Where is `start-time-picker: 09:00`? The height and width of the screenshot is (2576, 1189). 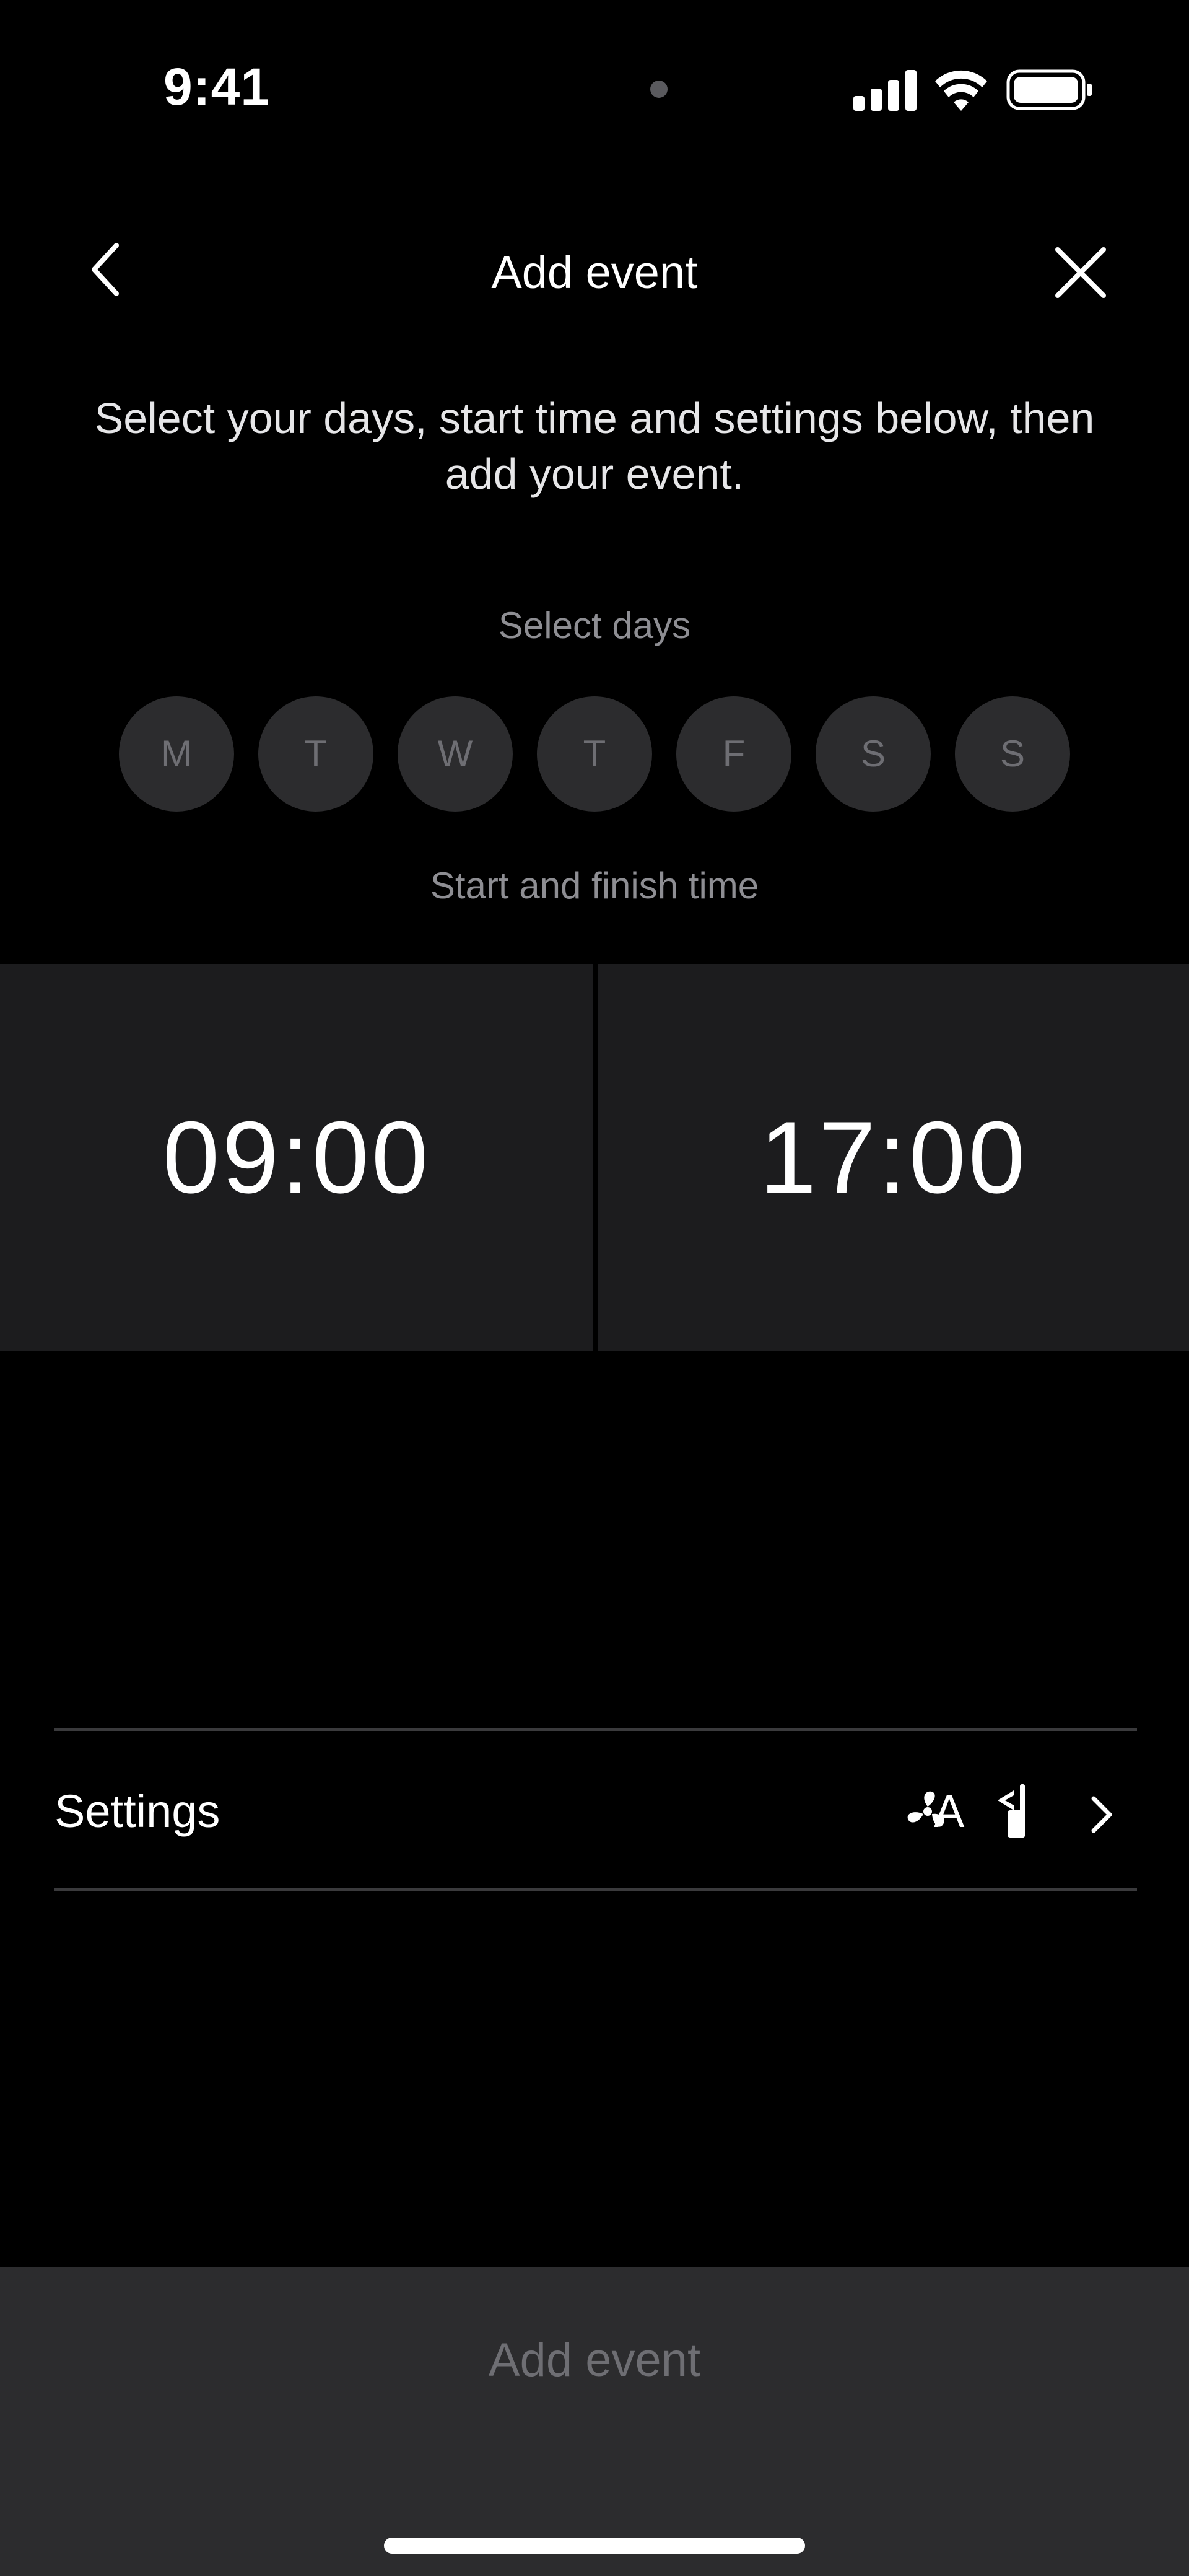
start-time-picker: 09:00 is located at coordinates (296, 1157).